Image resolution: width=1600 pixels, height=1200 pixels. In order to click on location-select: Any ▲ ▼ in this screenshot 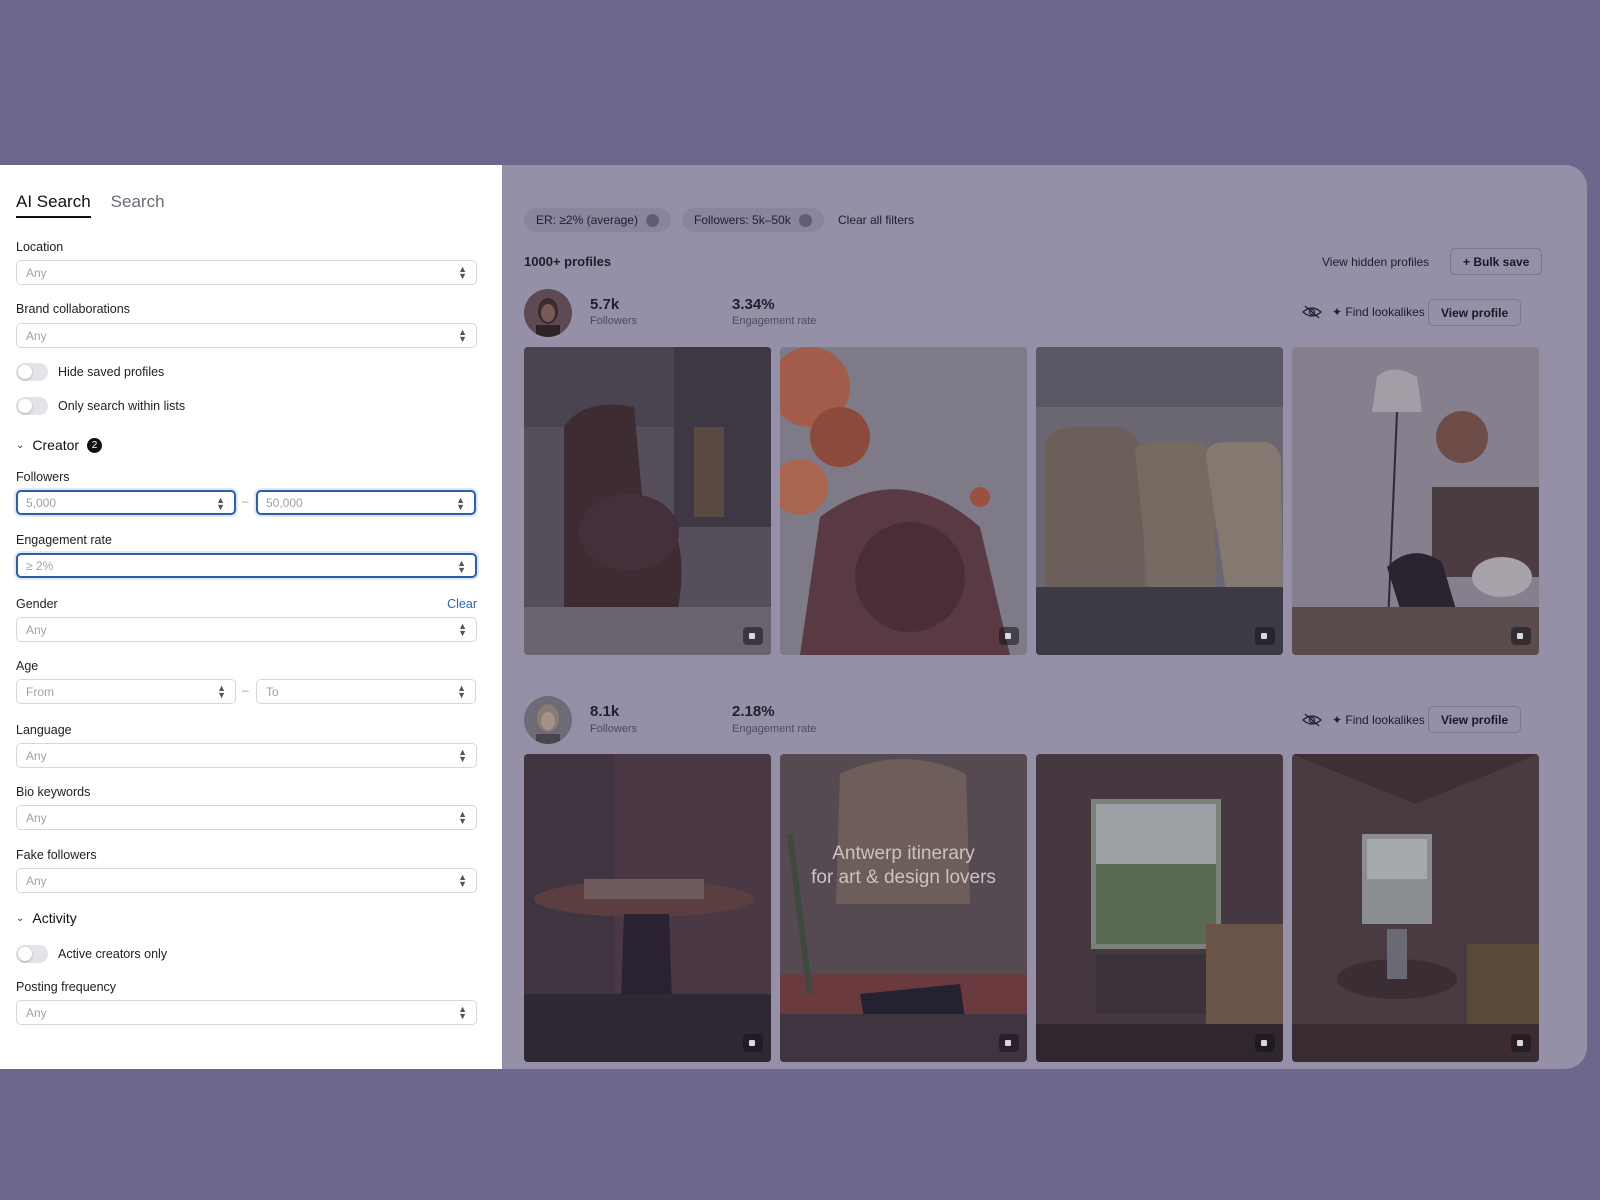, I will do `click(246, 272)`.